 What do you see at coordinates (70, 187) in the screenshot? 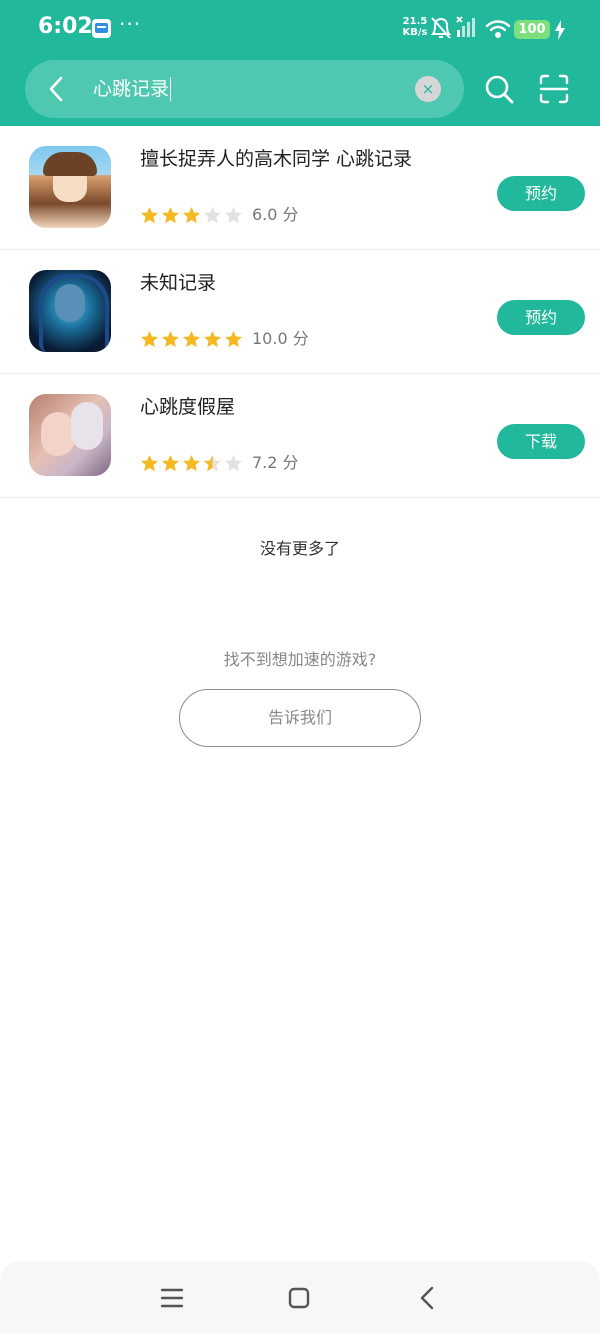
I see `app-icon-takagi` at bounding box center [70, 187].